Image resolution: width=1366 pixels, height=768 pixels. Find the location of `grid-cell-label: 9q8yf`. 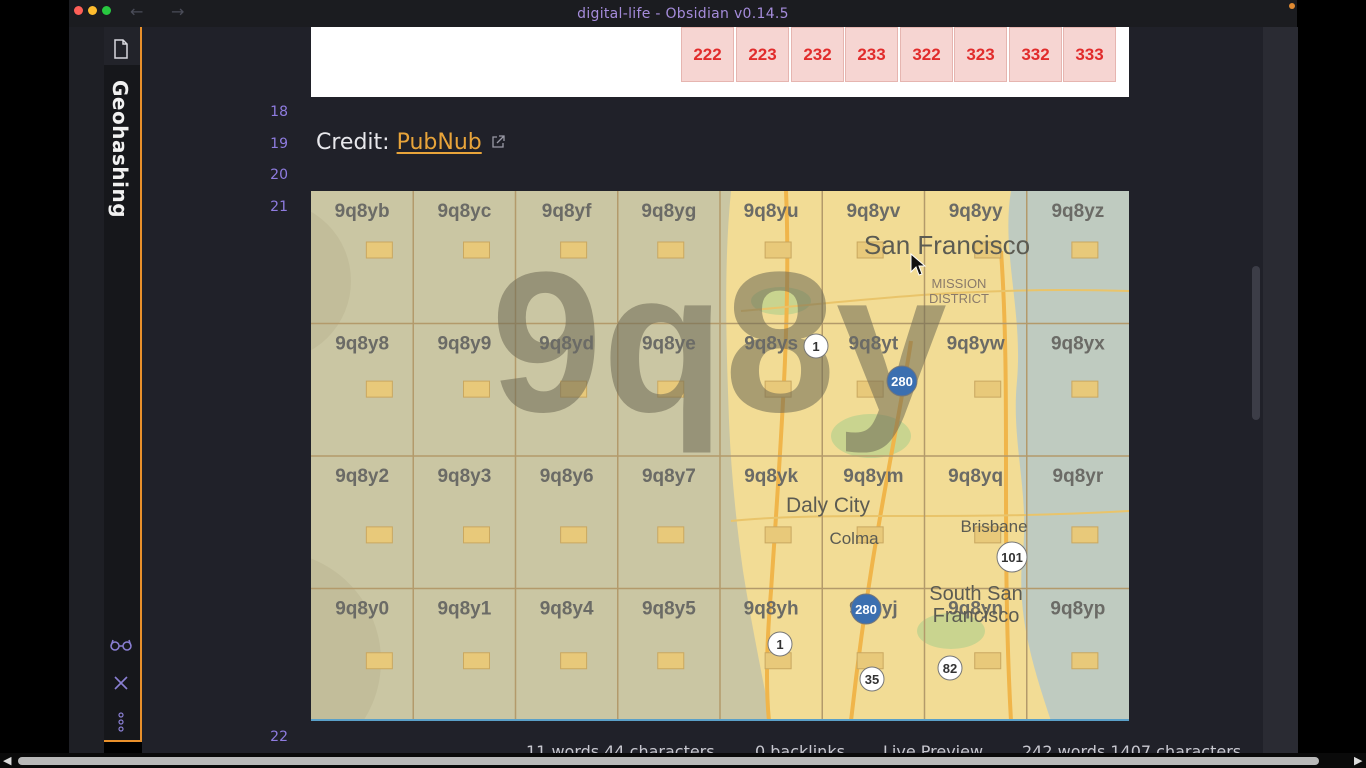

grid-cell-label: 9q8yf is located at coordinates (567, 211).